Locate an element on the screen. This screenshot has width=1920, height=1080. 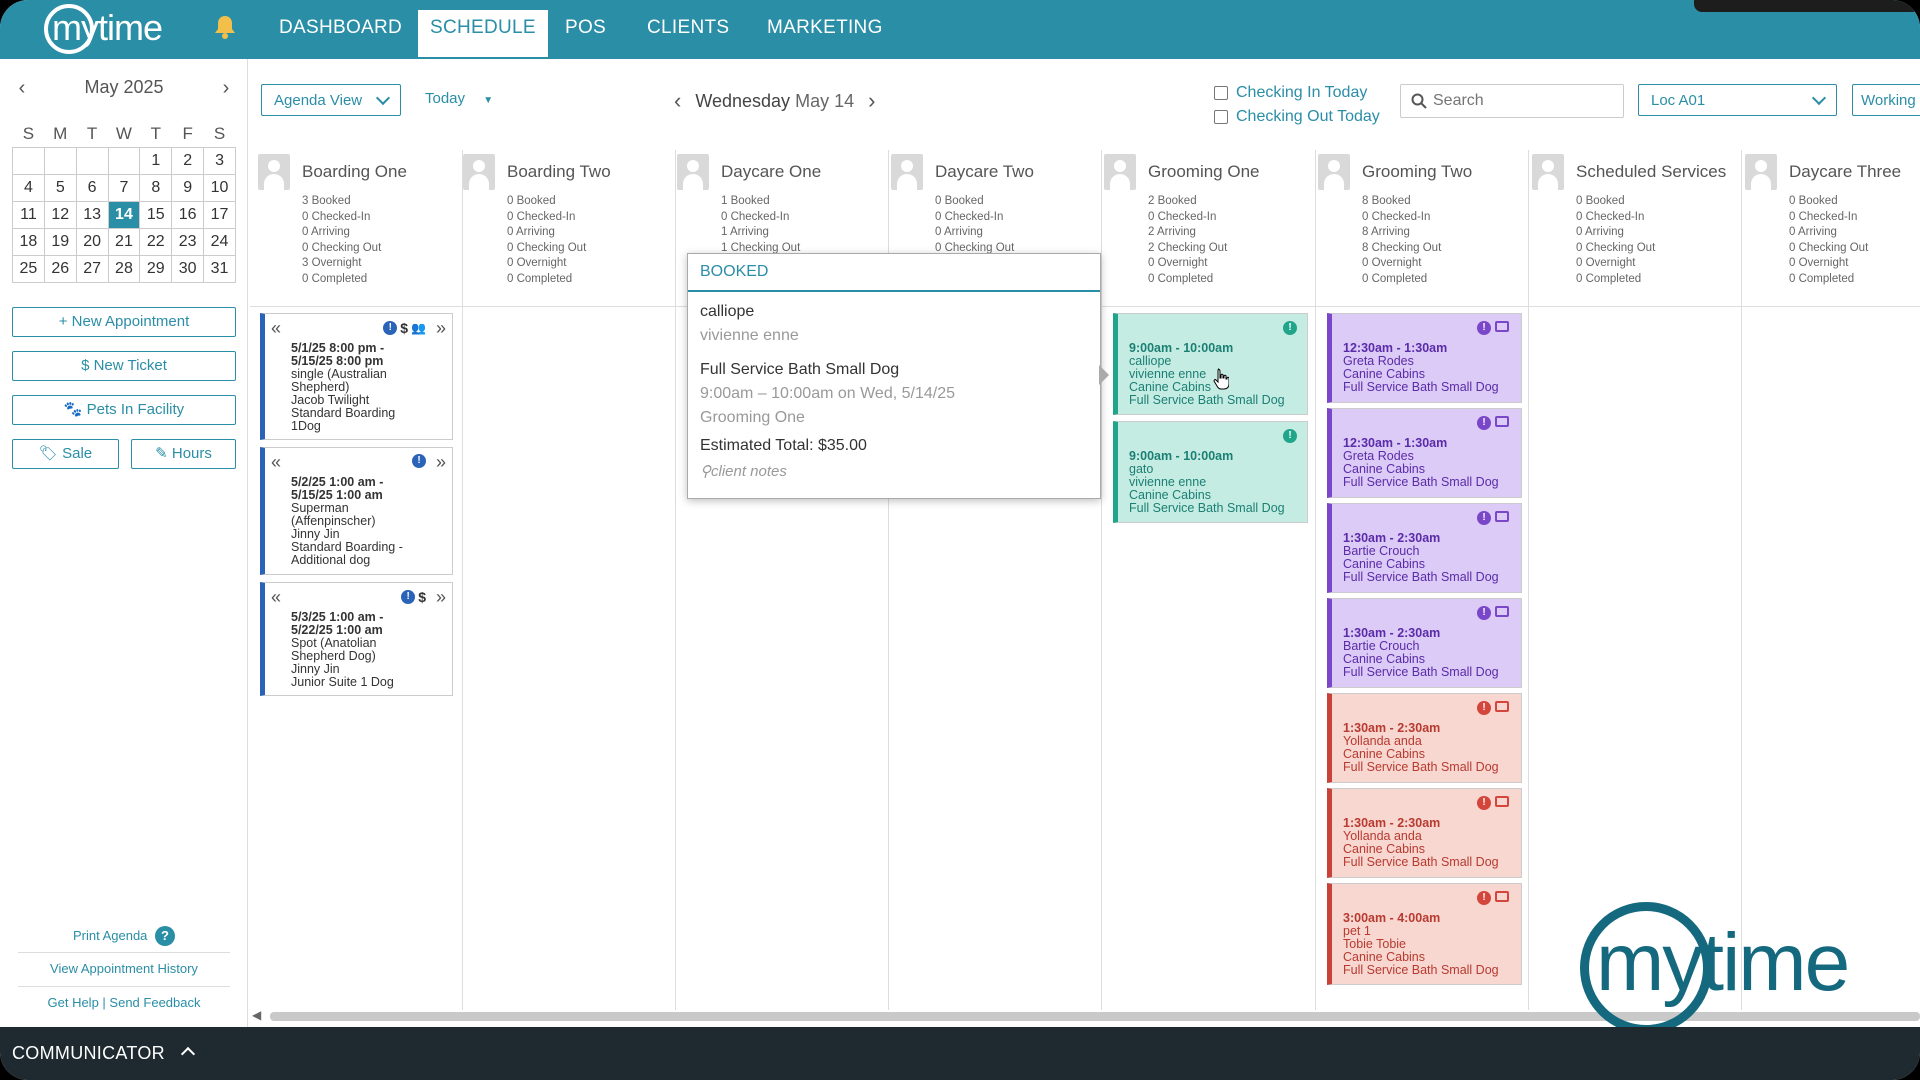
popover-notes: ⚲client notes is located at coordinates (827, 472).